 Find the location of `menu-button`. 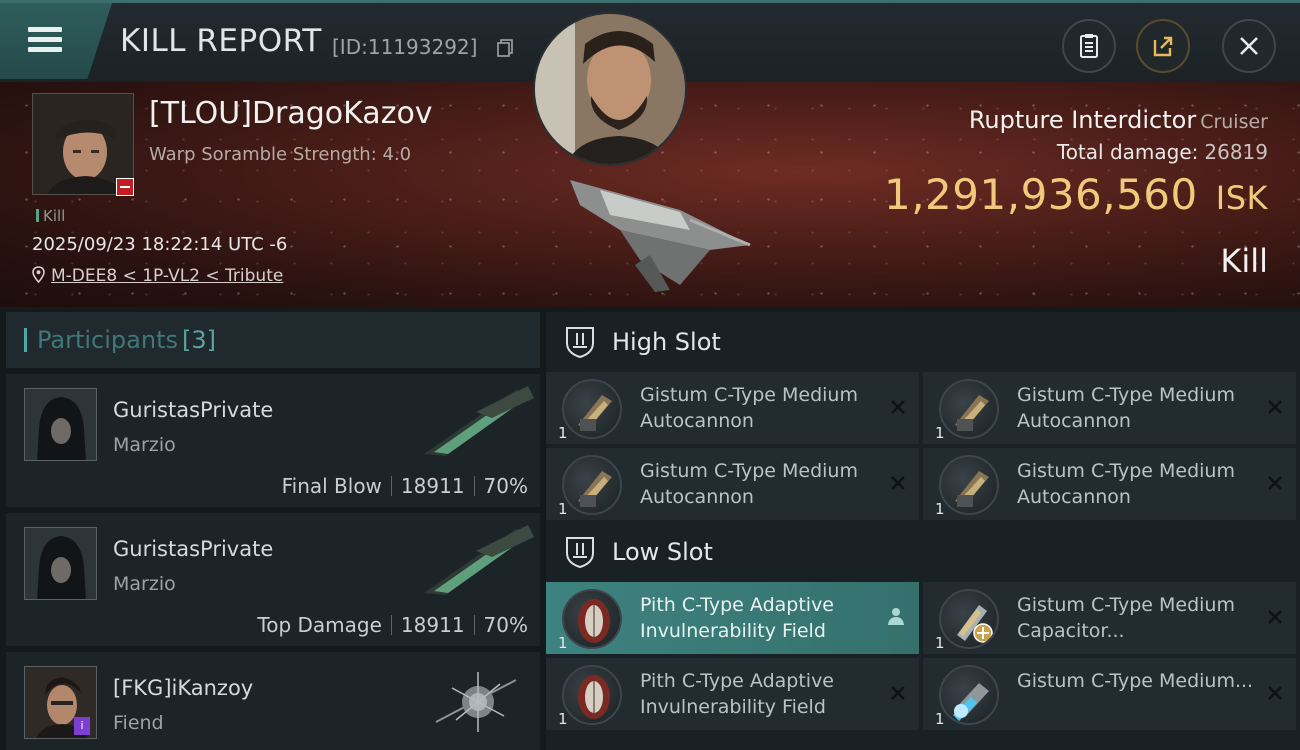

menu-button is located at coordinates (56, 41).